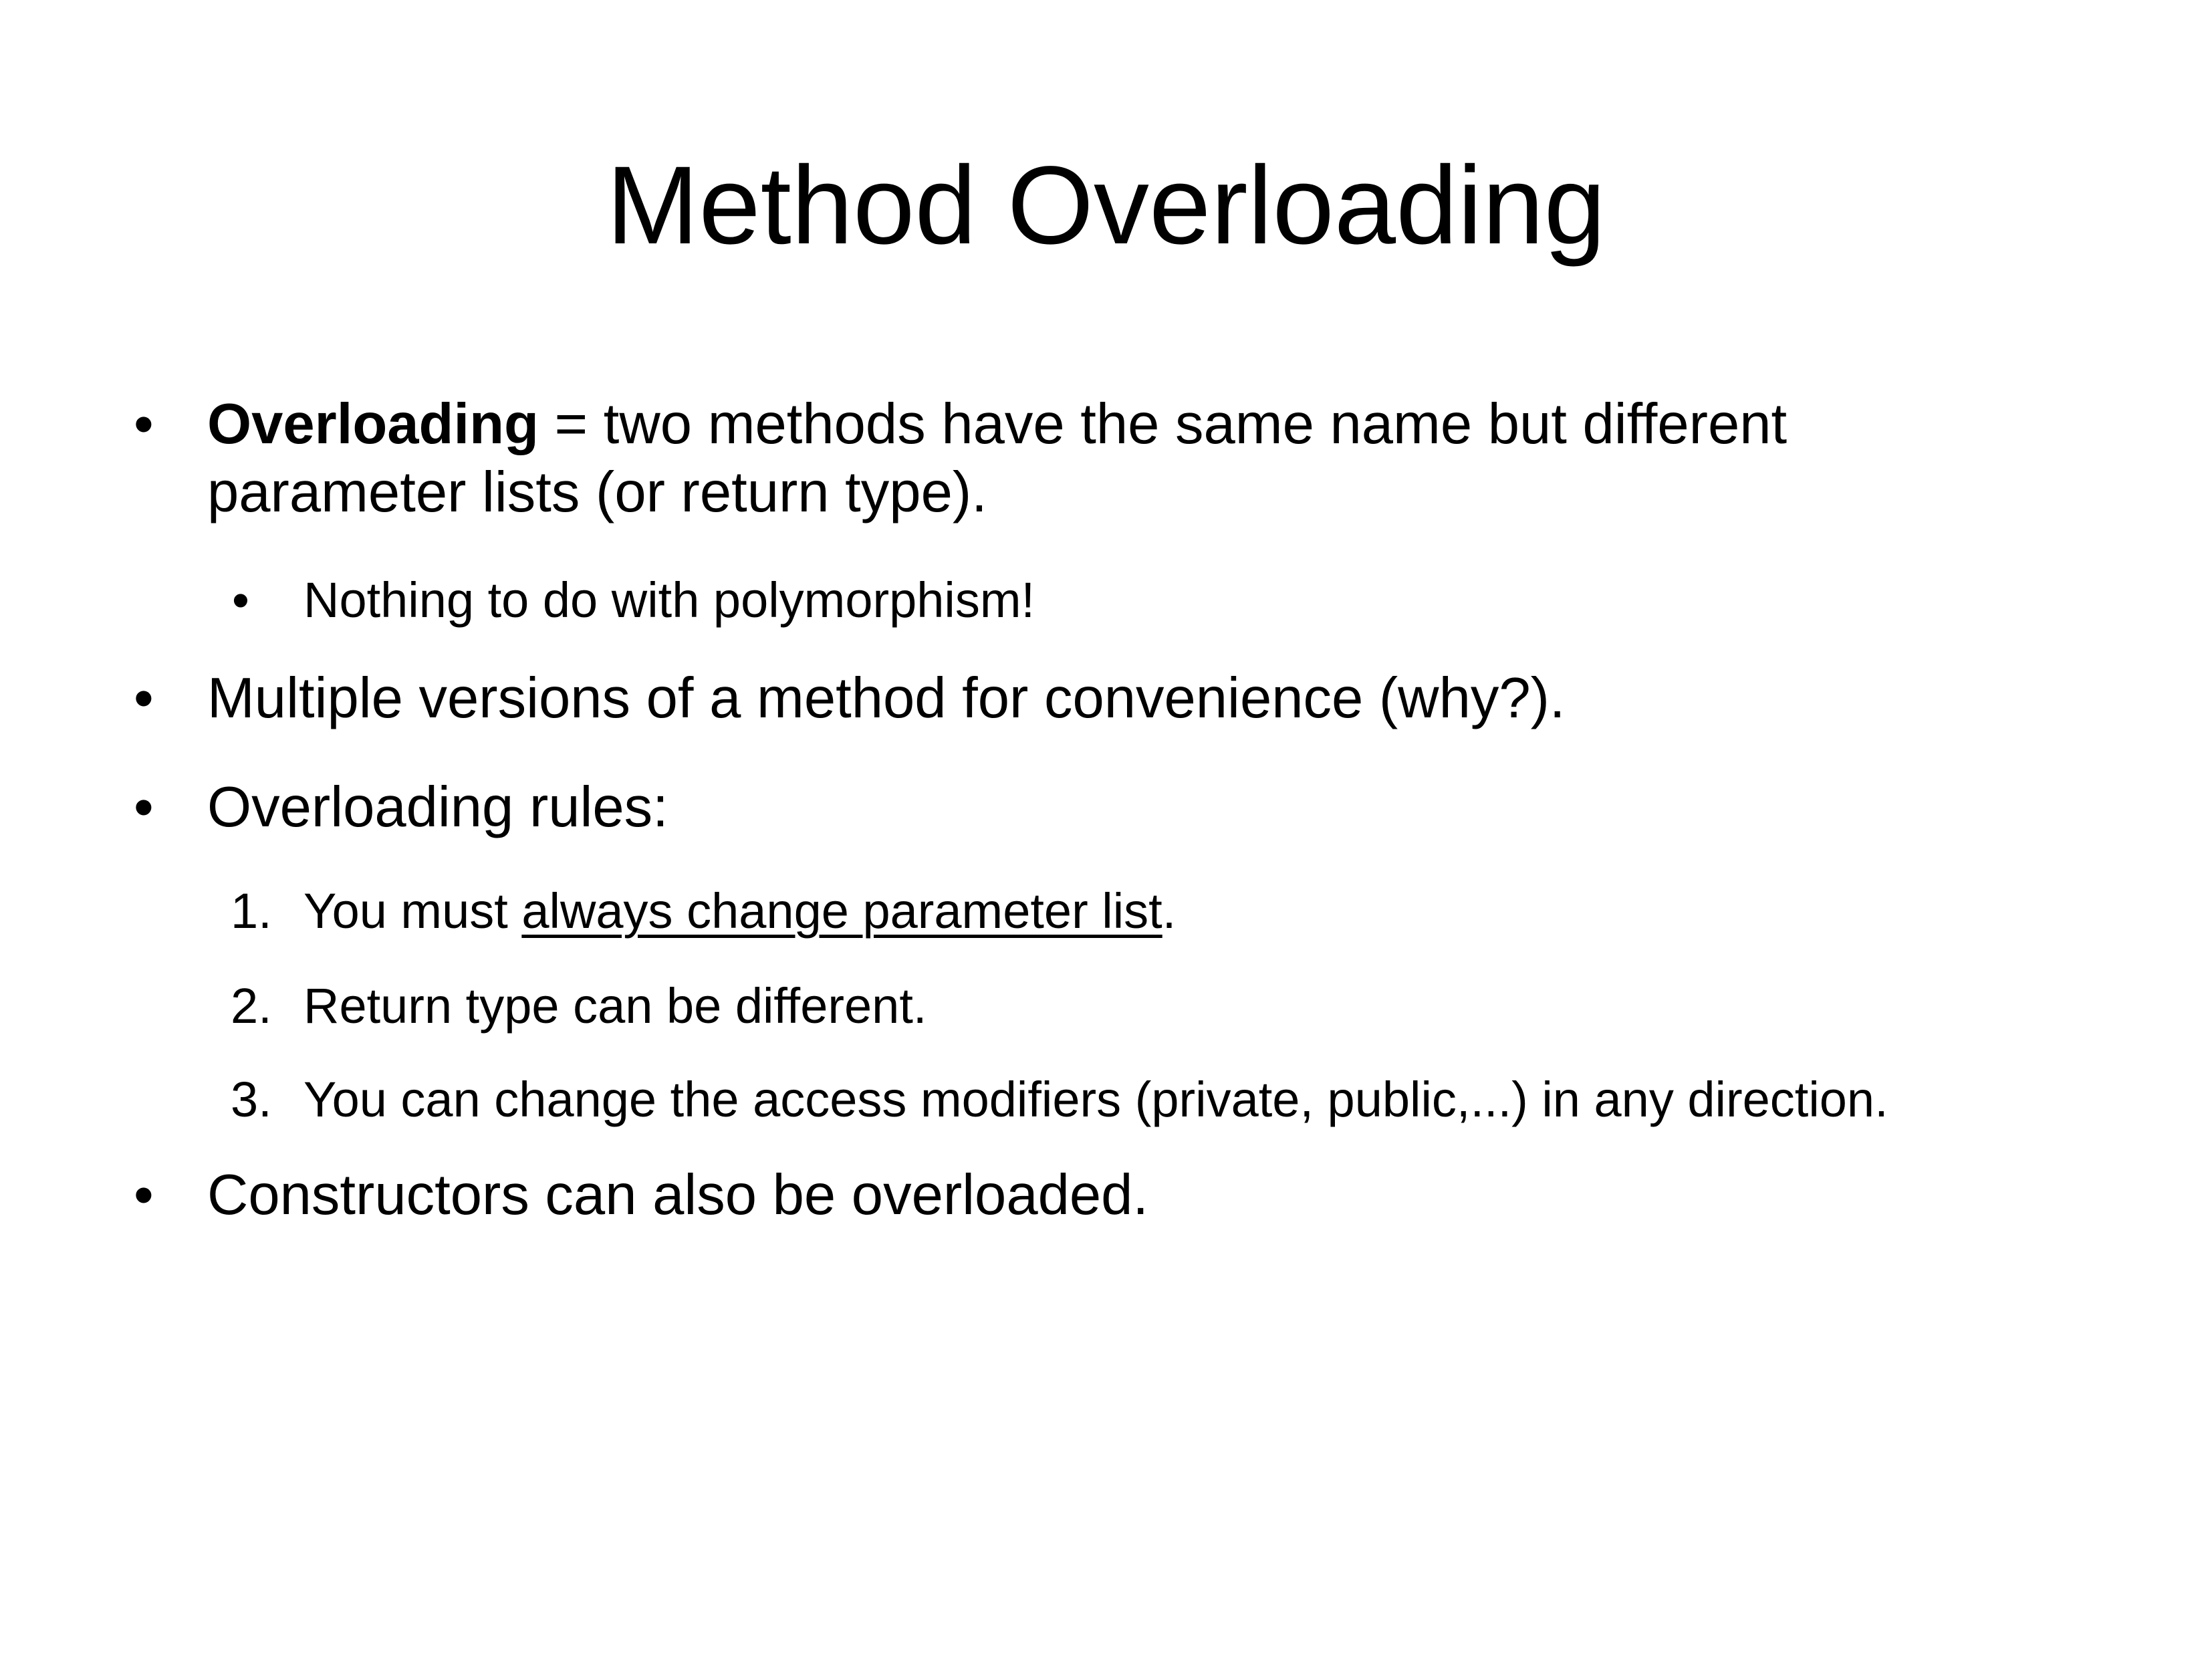  Describe the element at coordinates (678, 1195) in the screenshot. I see `bullet-text: Constructors can also be overloaded.` at that location.